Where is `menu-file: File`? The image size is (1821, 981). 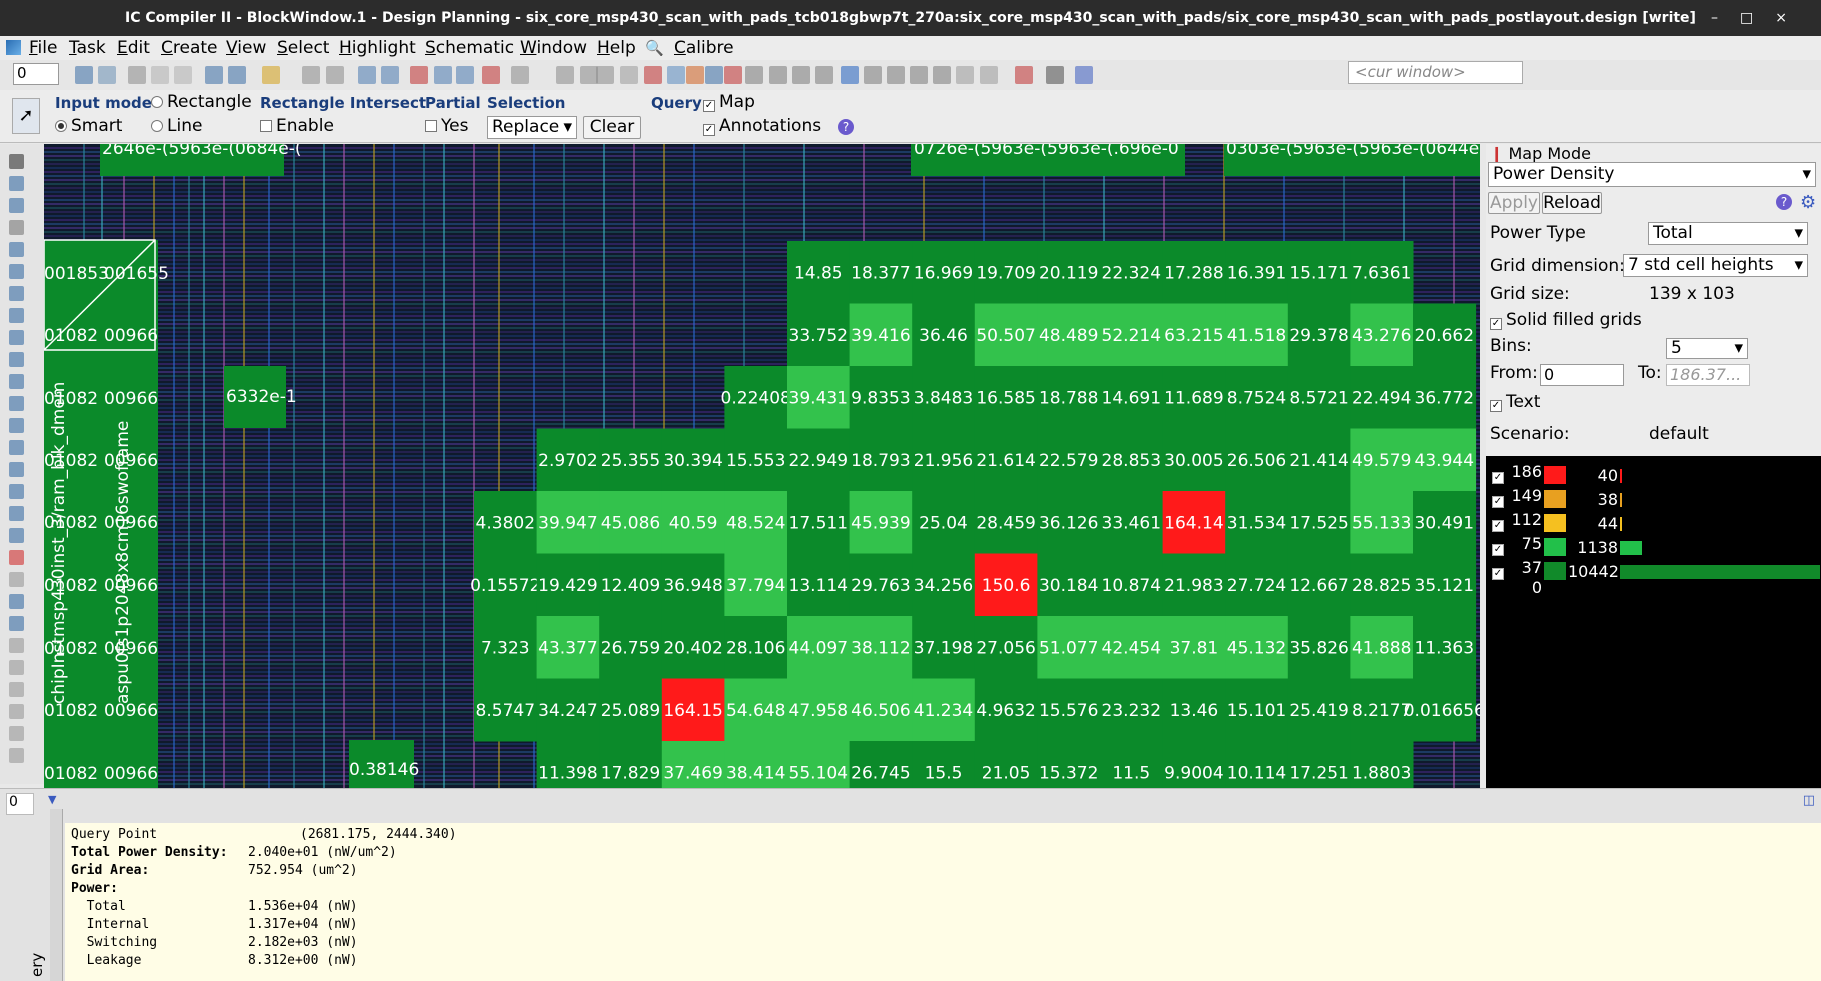
menu-file: File is located at coordinates (43, 48).